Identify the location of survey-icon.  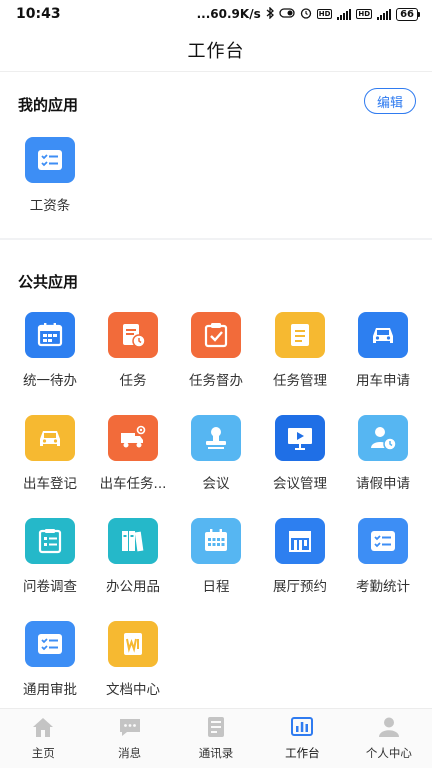
(50, 541).